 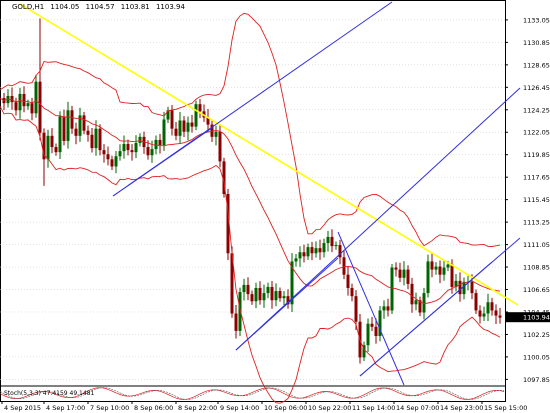 What do you see at coordinates (536, 133) in the screenshot?
I see `y-tick-label: 1122.05` at bounding box center [536, 133].